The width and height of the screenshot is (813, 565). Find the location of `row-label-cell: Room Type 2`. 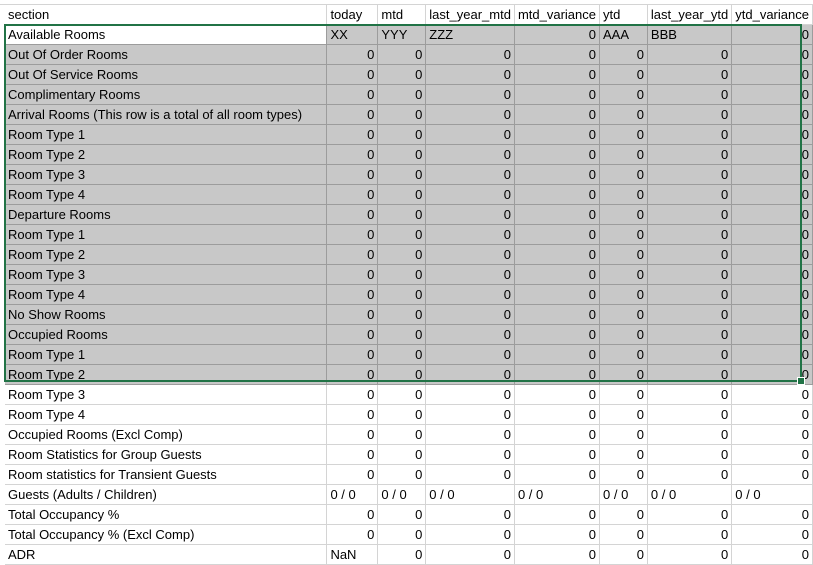

row-label-cell: Room Type 2 is located at coordinates (166, 154).